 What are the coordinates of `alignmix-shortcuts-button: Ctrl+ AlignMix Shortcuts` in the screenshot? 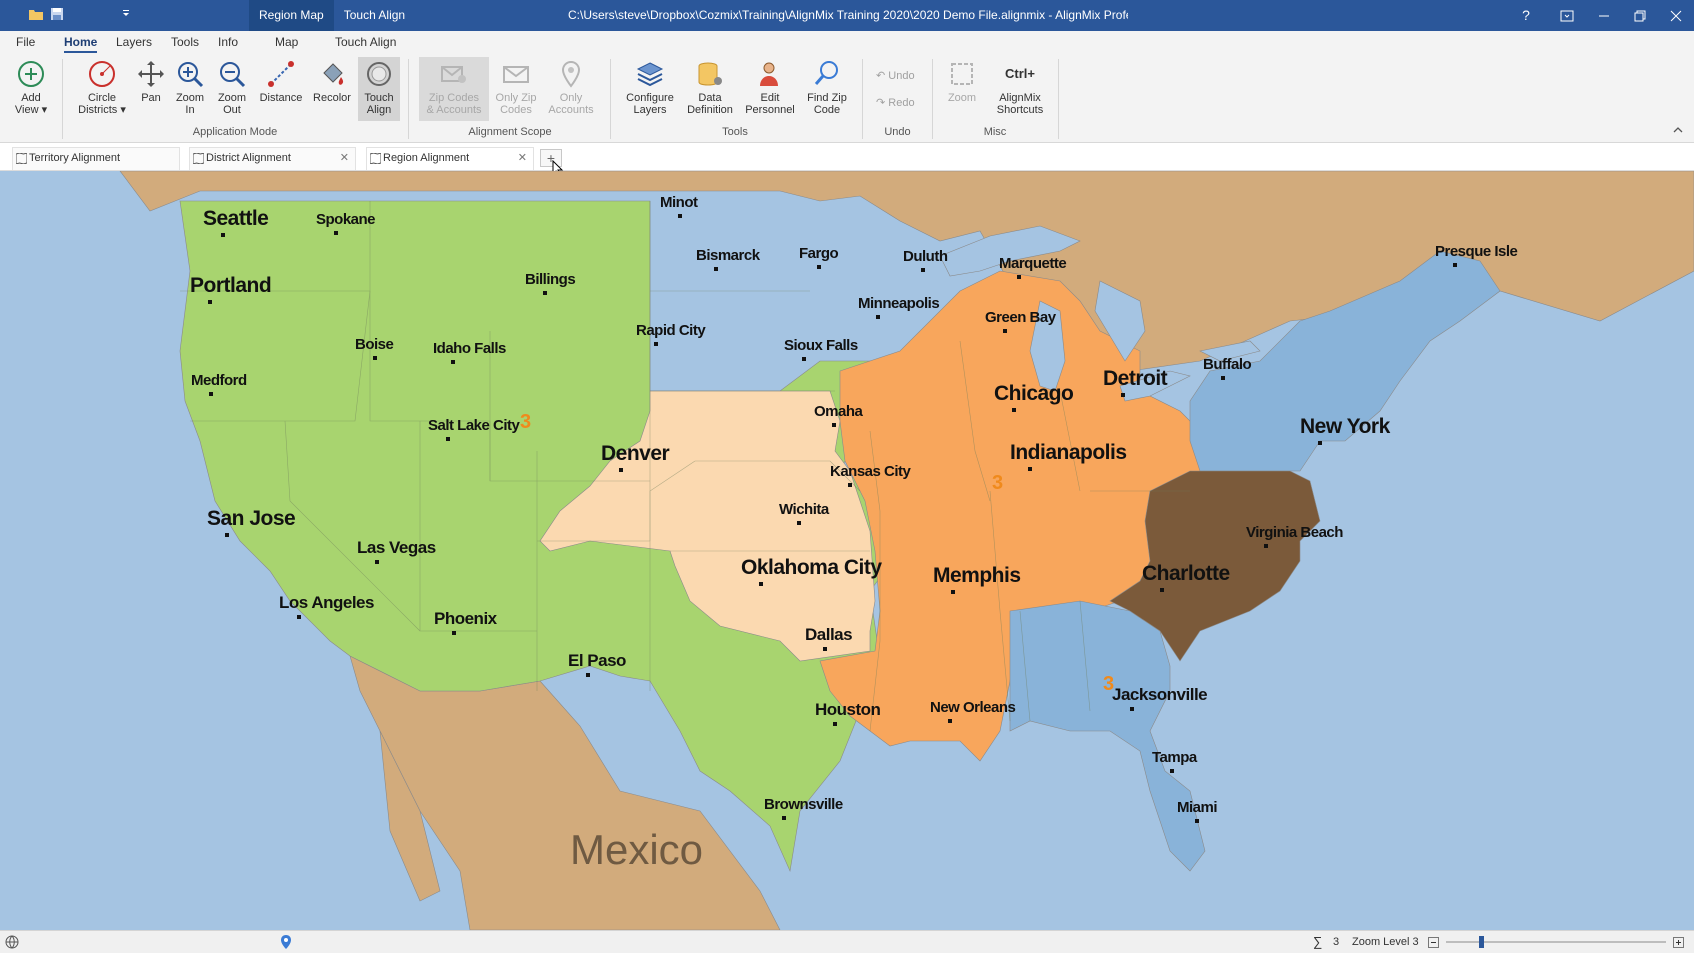 It's located at (1020, 89).